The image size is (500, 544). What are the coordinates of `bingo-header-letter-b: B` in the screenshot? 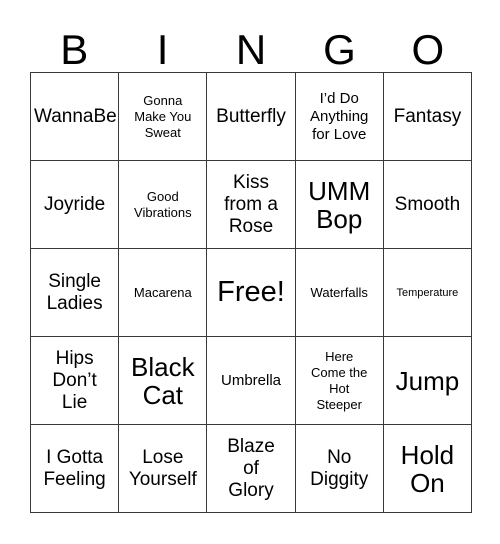 It's located at (74, 49).